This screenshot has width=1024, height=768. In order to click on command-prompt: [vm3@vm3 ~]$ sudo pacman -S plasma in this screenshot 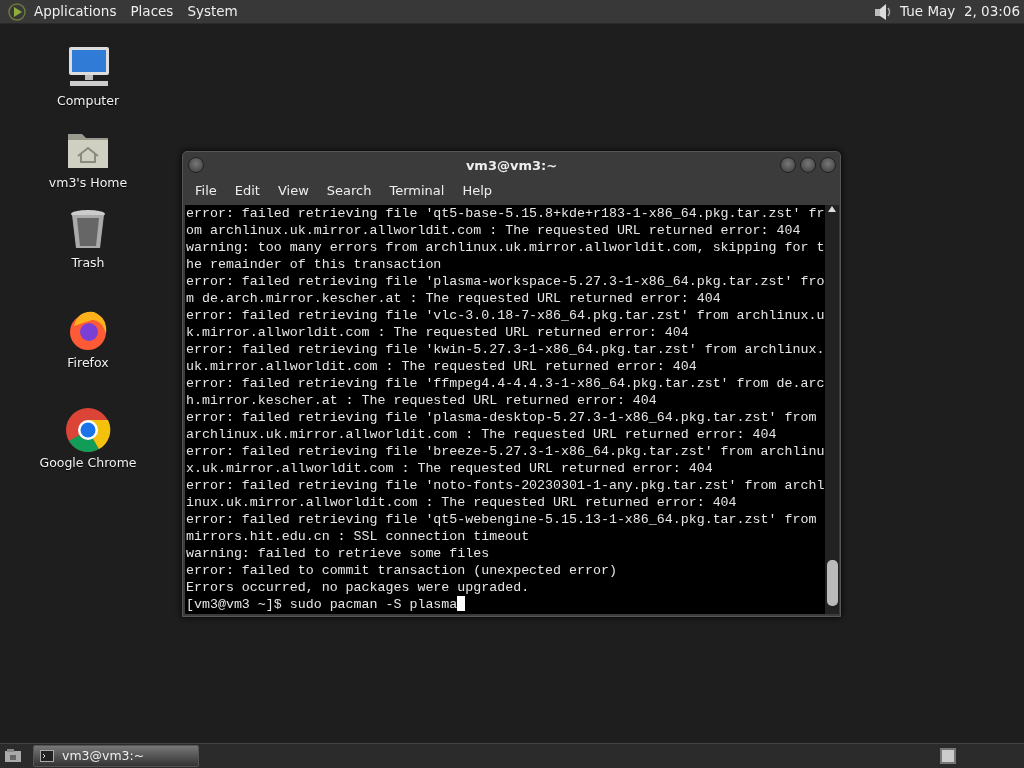, I will do `click(322, 604)`.